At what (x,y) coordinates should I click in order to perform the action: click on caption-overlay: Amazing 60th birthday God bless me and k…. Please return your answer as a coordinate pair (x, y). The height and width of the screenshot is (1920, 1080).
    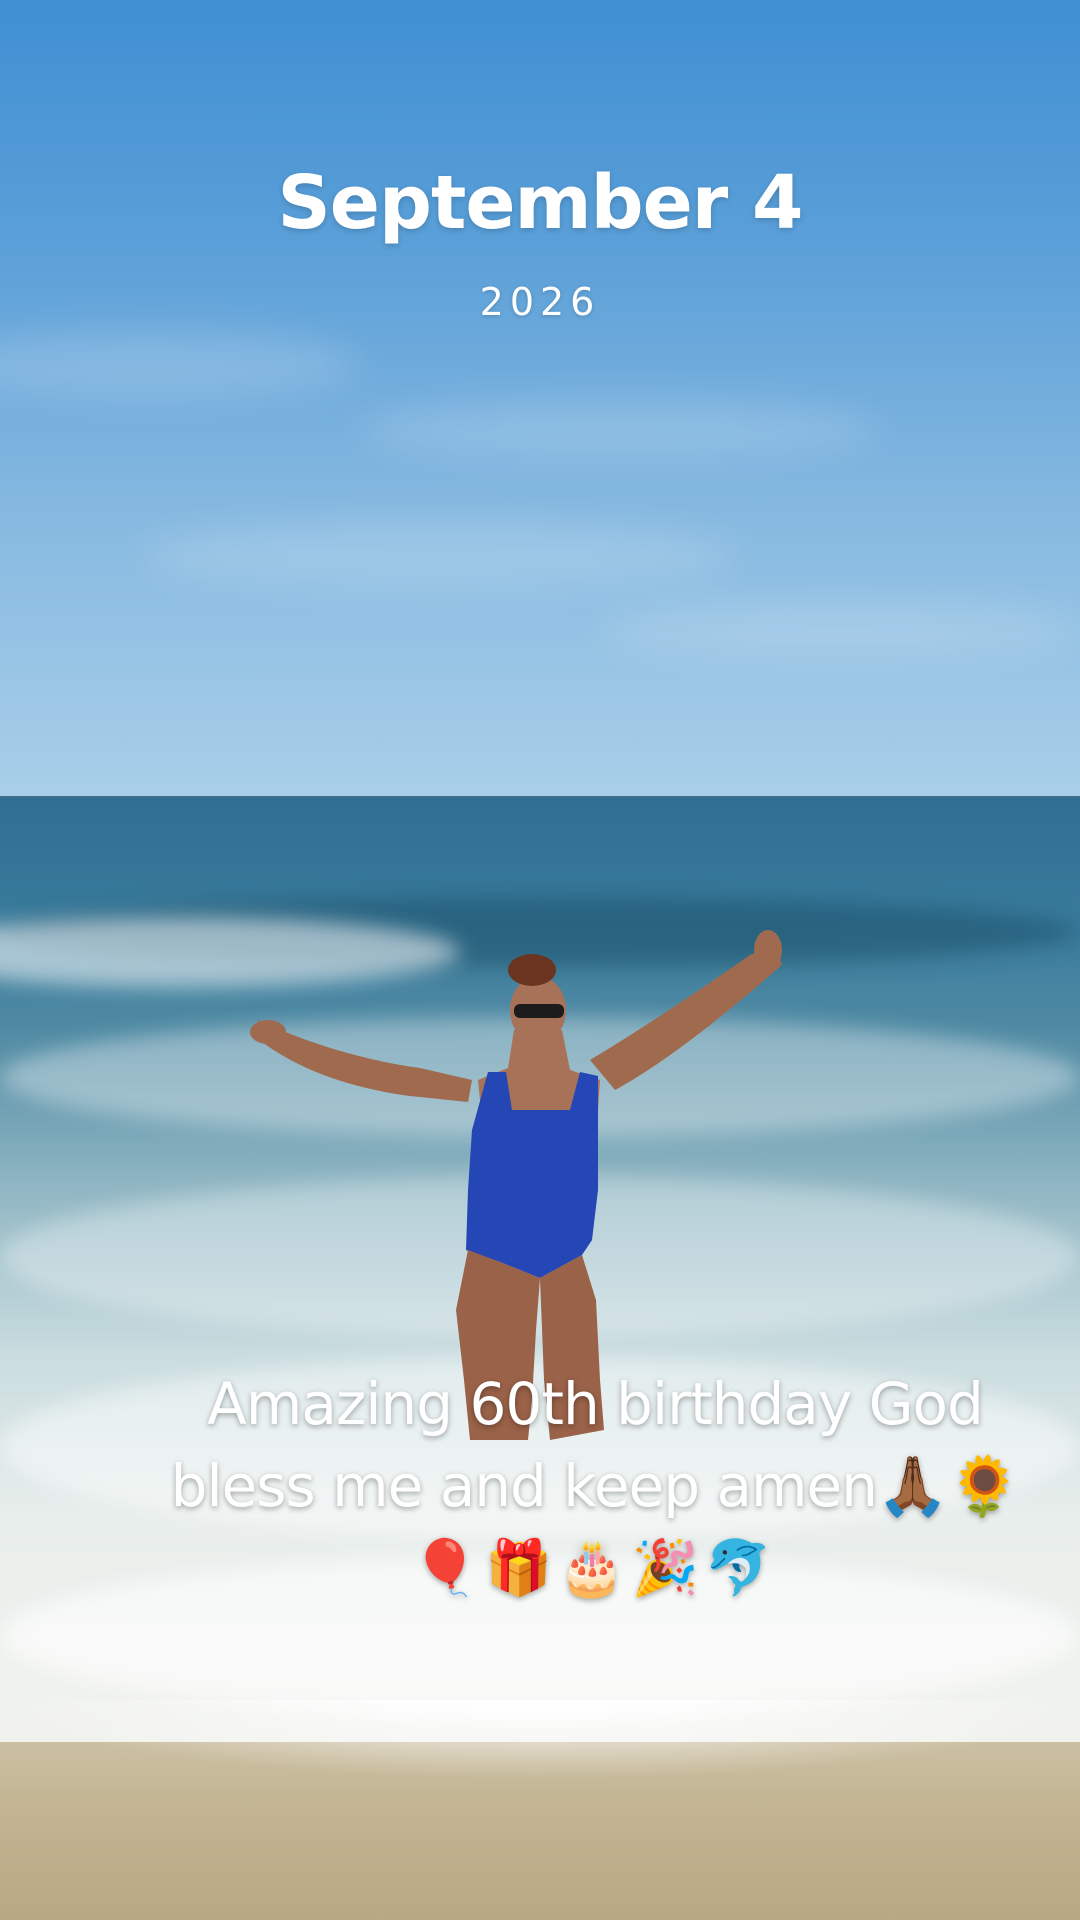
    Looking at the image, I should click on (595, 1486).